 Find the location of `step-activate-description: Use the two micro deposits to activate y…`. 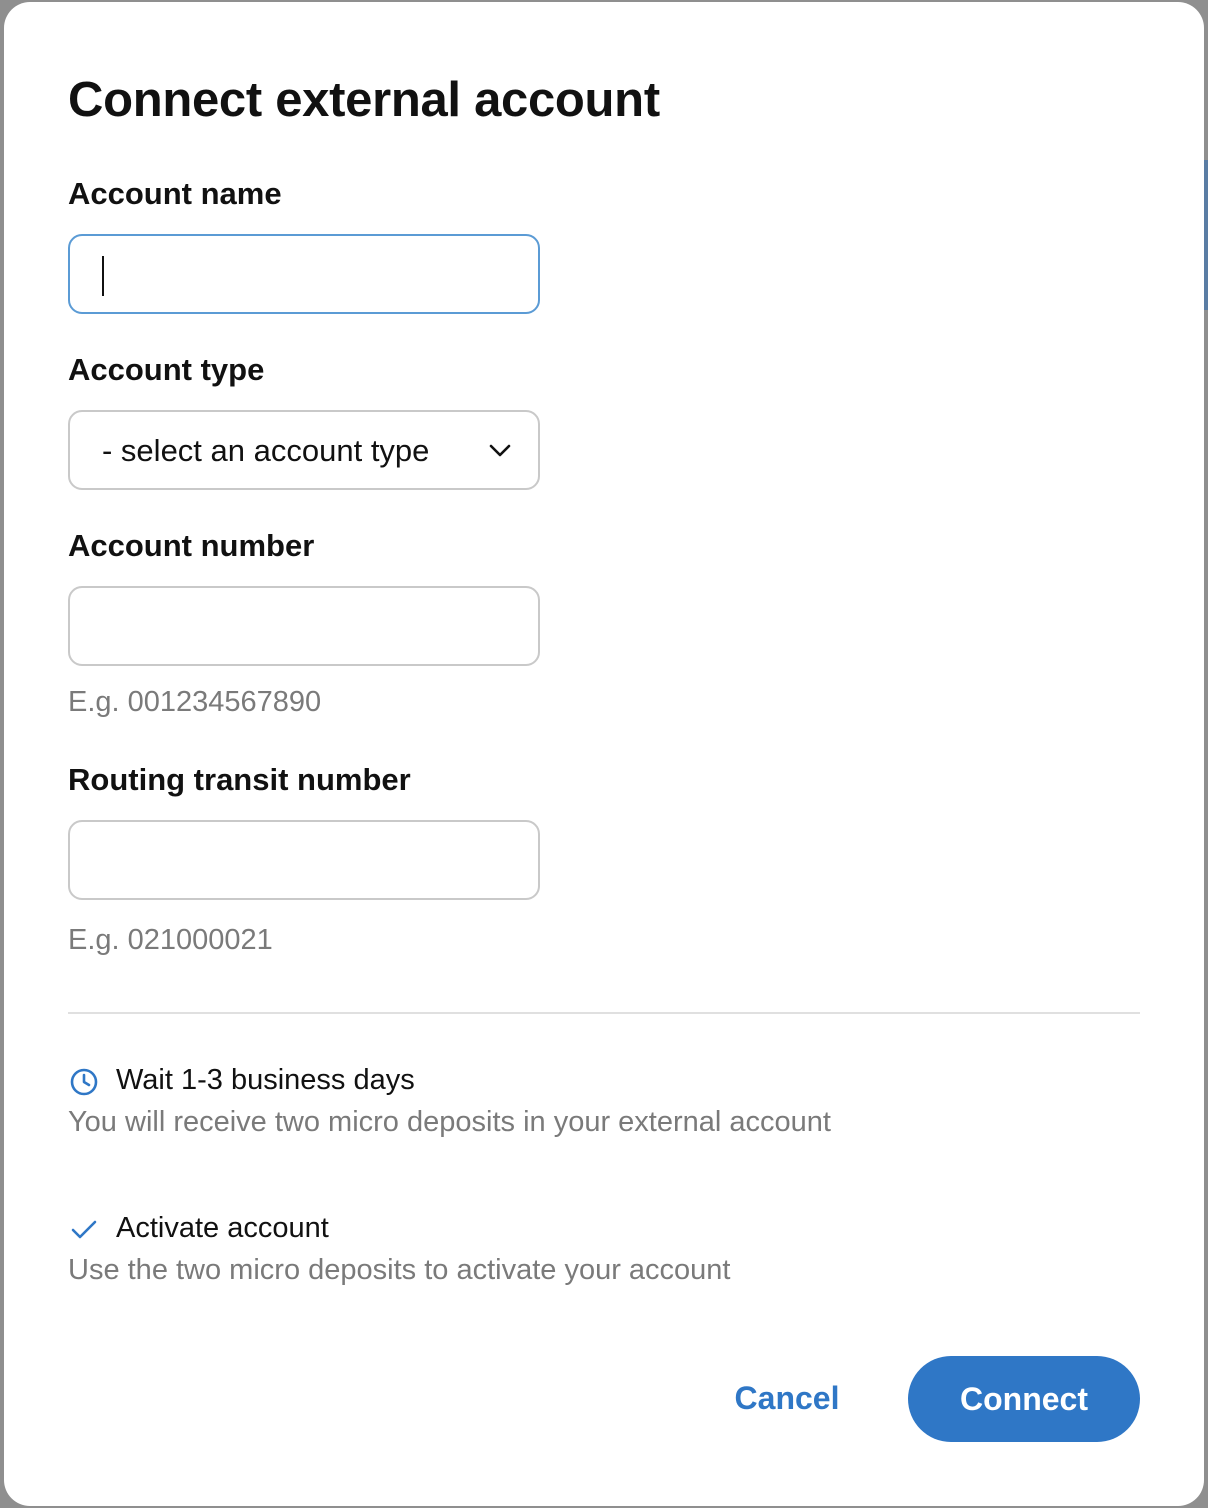

step-activate-description: Use the two micro deposits to activate y… is located at coordinates (399, 1270).